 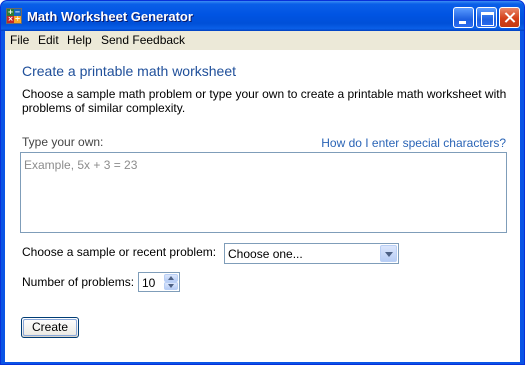 I want to click on menu-file: File, so click(x=19, y=40).